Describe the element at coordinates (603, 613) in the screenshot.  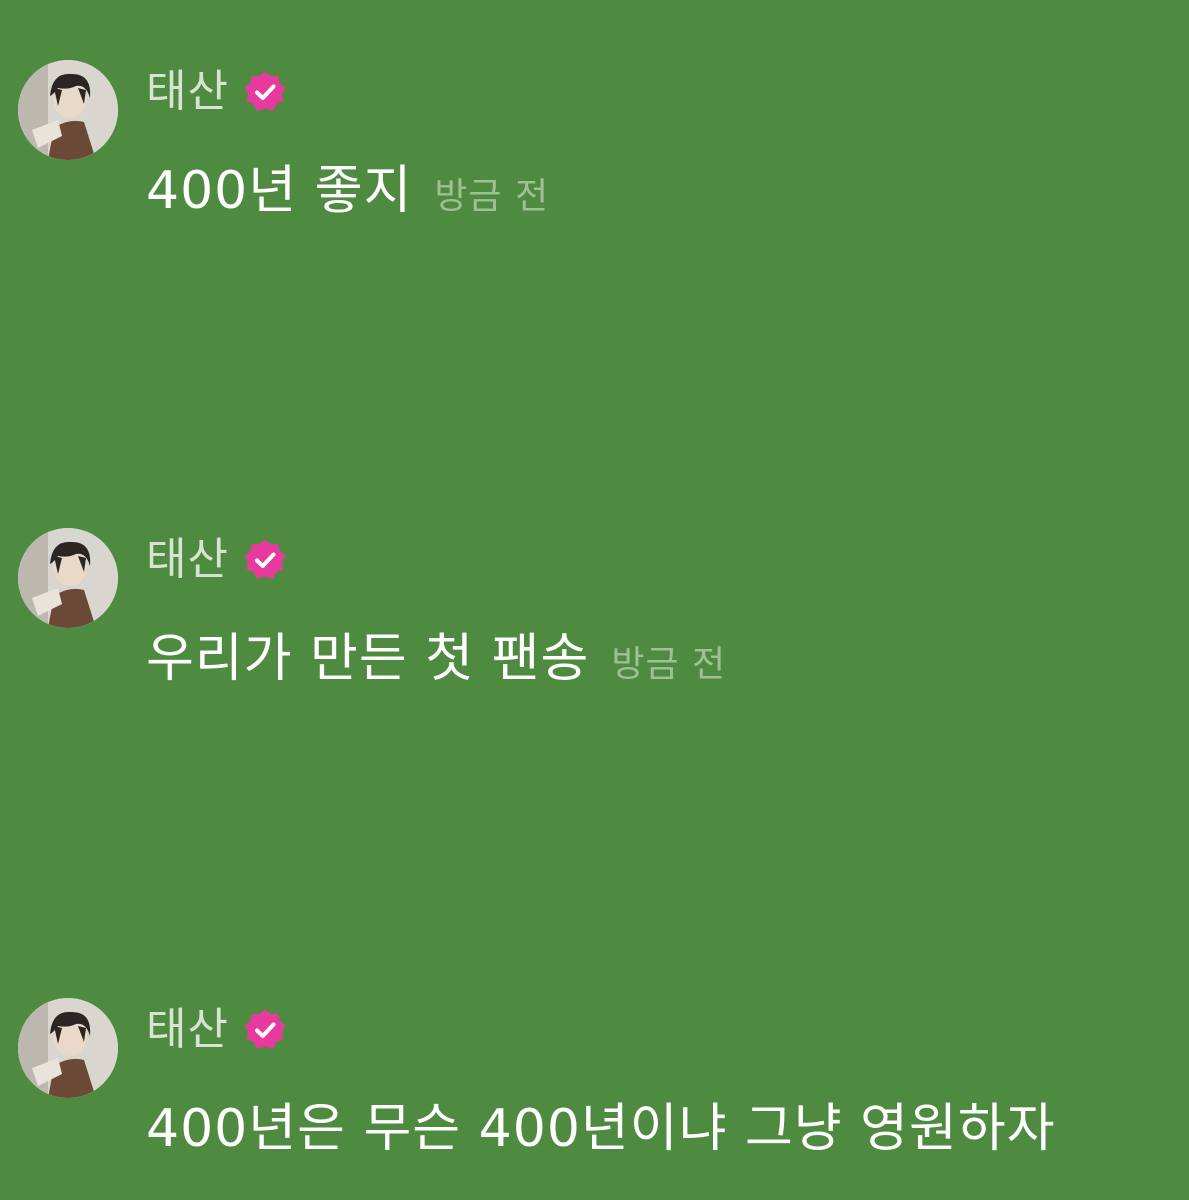
I see `chat-message: 태산 우리가 만든 첫 팬송 방금 전` at that location.